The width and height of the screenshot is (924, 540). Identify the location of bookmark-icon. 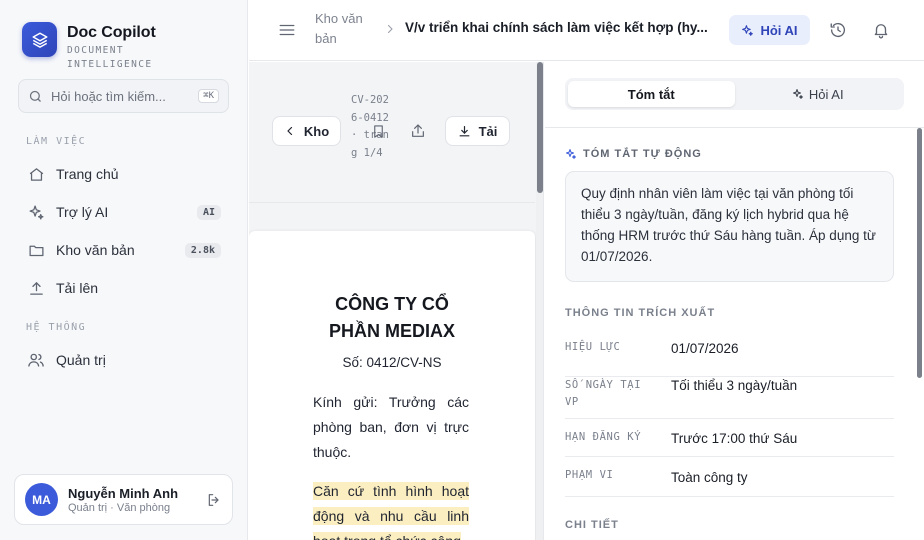
(378, 131).